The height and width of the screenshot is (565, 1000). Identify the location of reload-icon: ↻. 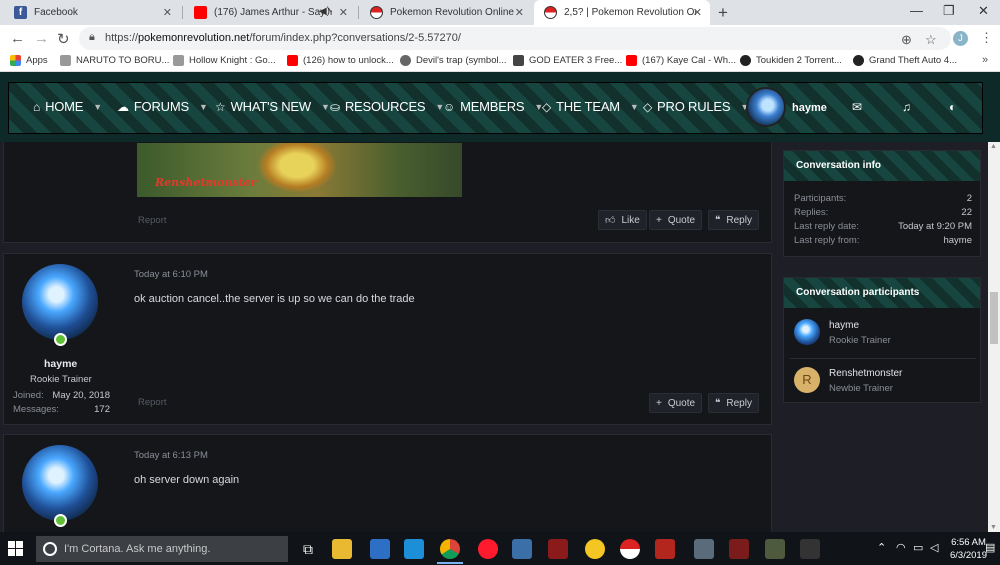
(63, 39).